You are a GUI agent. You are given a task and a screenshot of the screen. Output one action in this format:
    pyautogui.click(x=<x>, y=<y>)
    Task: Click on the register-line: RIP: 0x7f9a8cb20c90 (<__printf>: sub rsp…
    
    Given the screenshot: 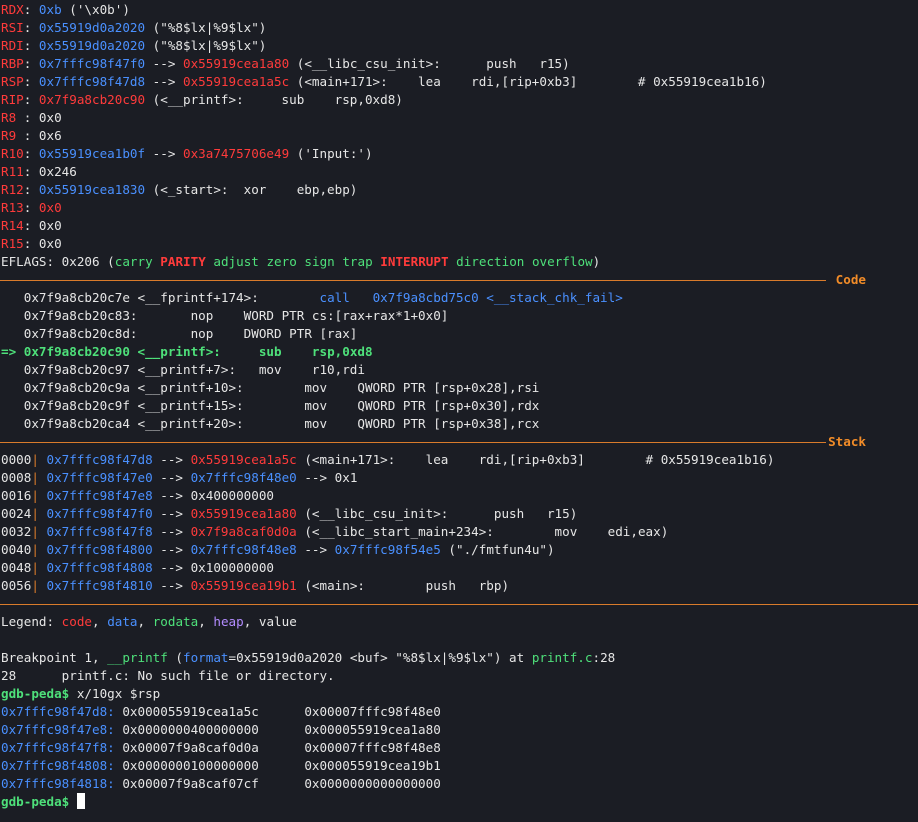 What is the action you would take?
    pyautogui.click(x=202, y=99)
    